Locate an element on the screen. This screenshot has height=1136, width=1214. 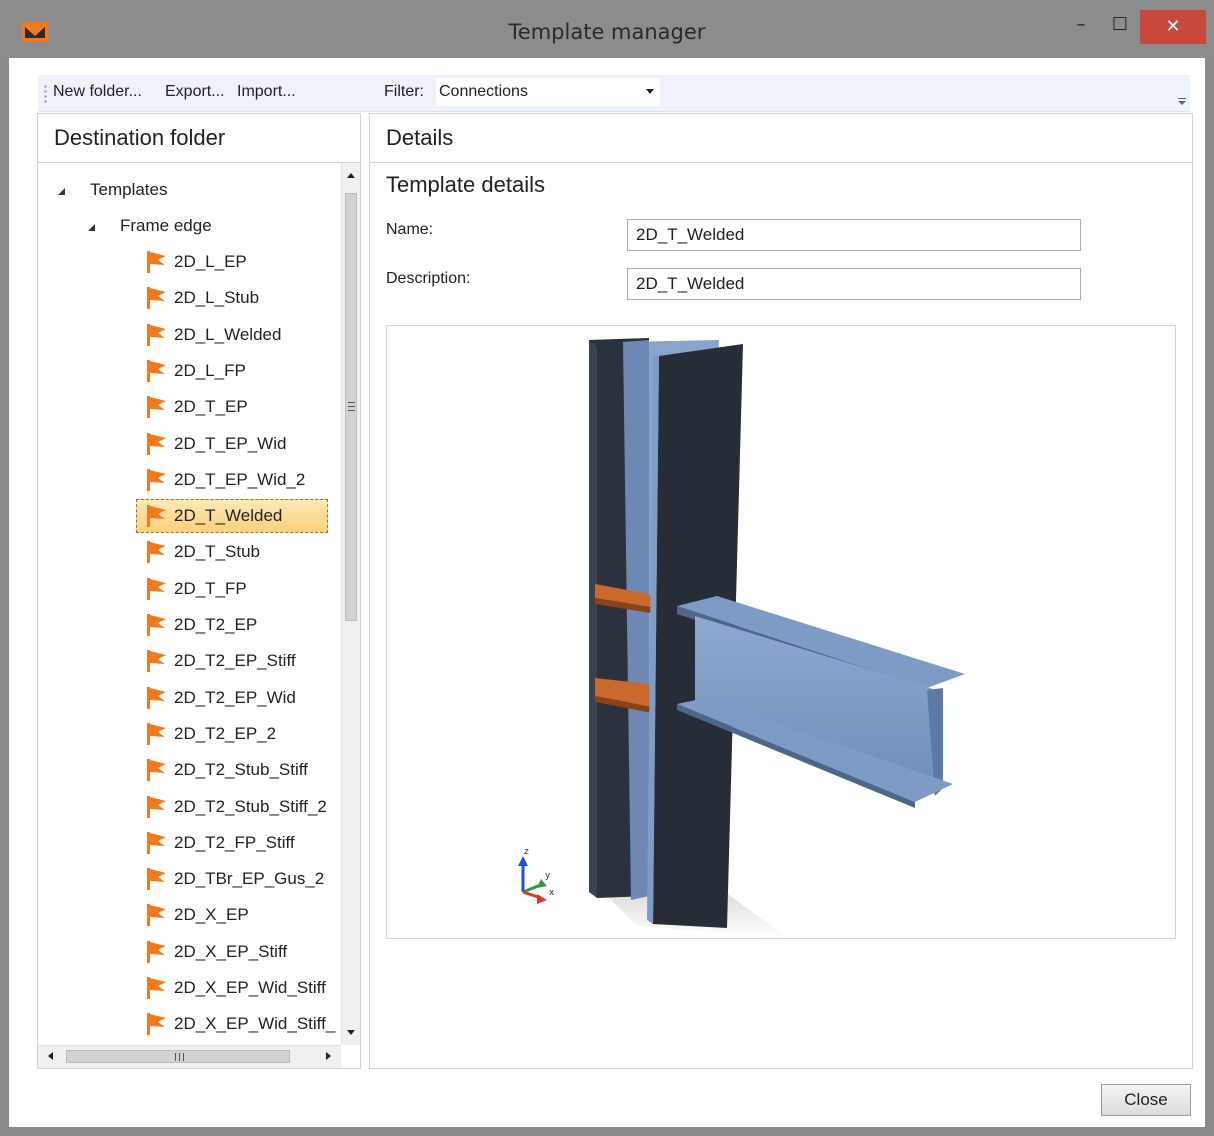
close-window-button: ✕ is located at coordinates (1173, 27).